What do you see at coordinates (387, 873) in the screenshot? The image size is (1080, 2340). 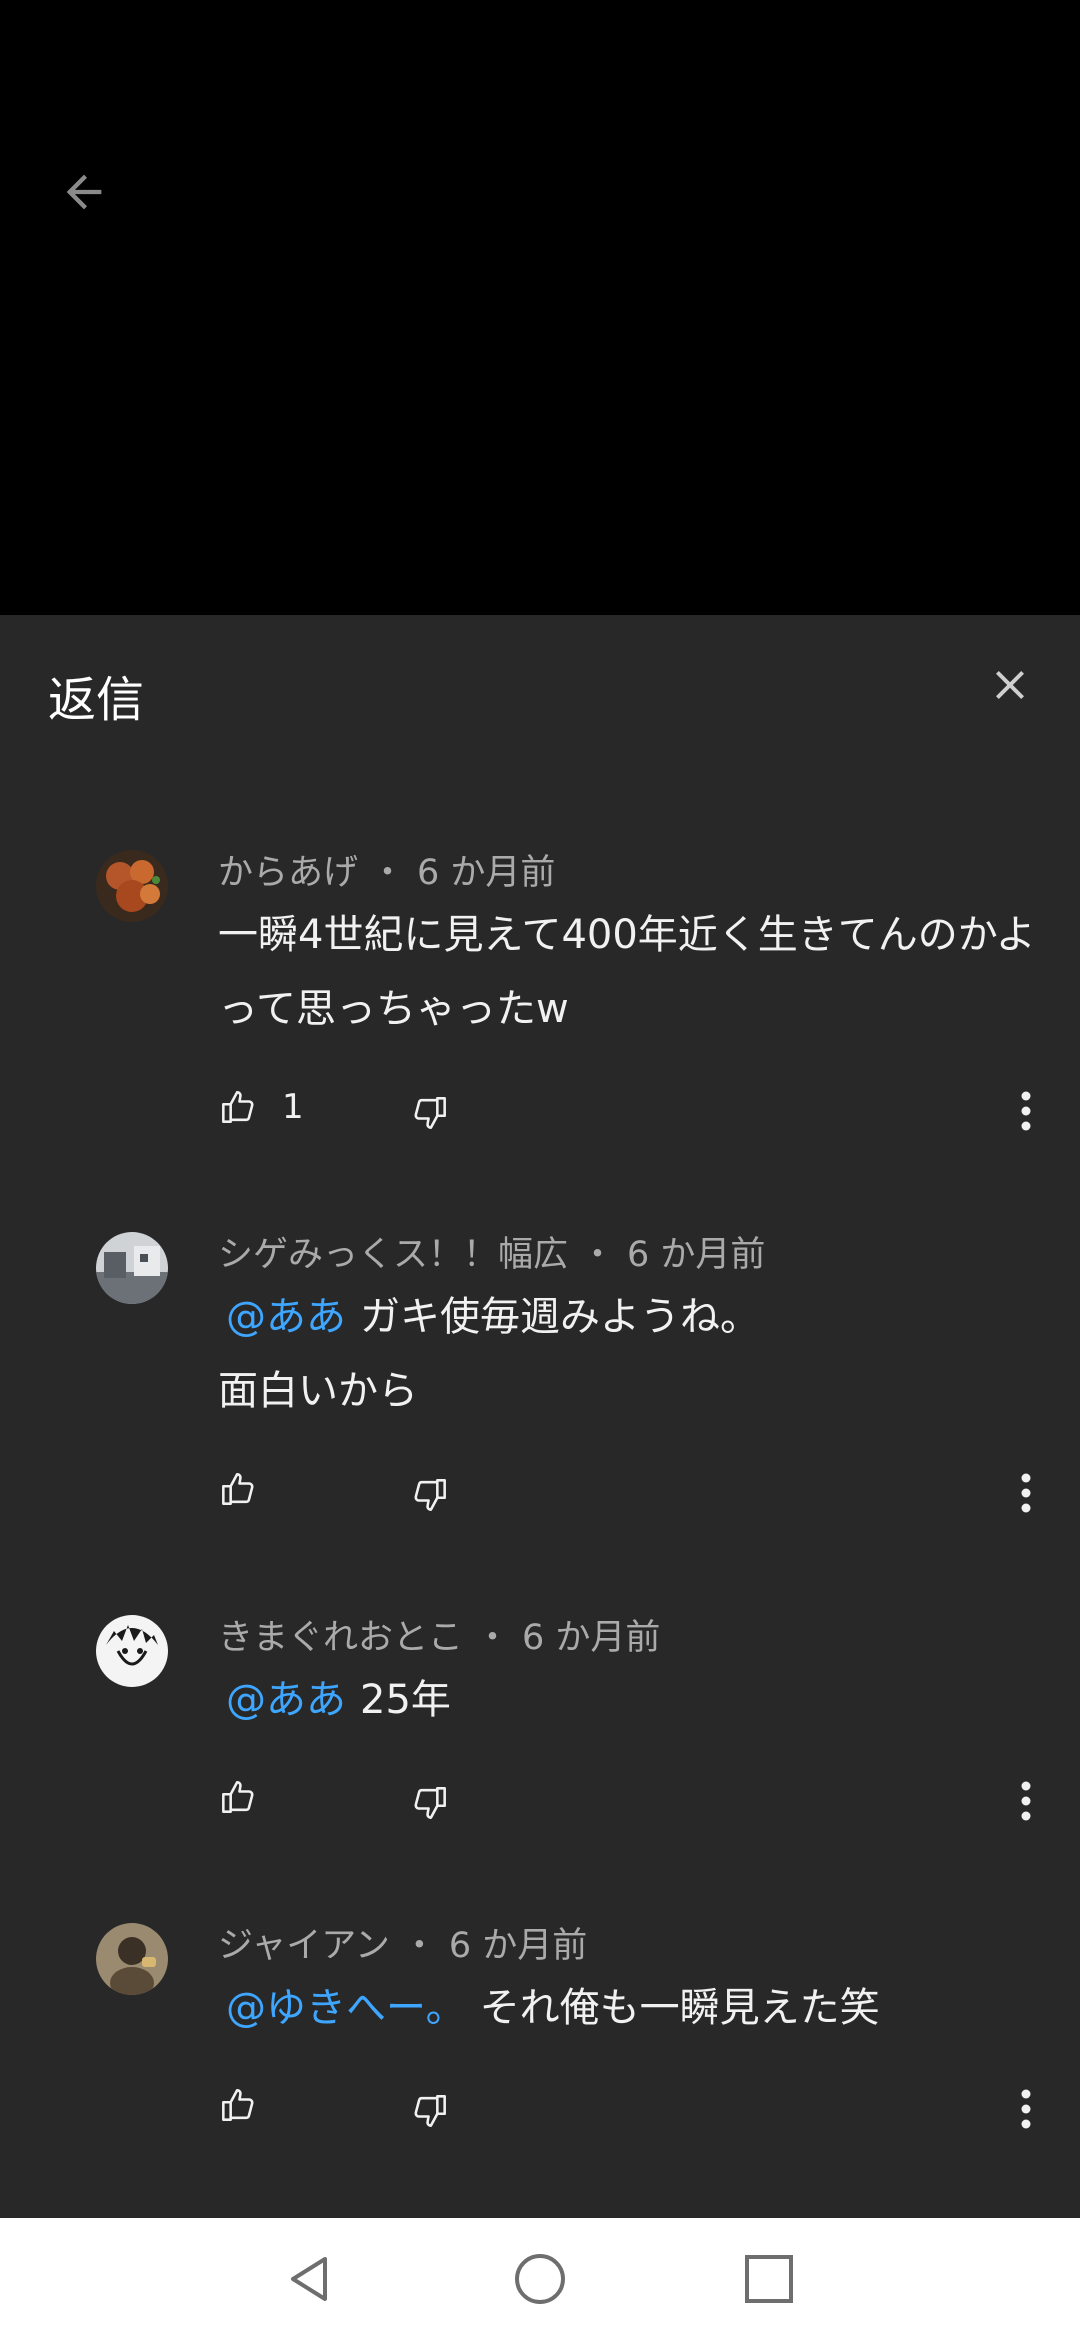 I see `comment-meta: からあげ・ 6 か月前` at bounding box center [387, 873].